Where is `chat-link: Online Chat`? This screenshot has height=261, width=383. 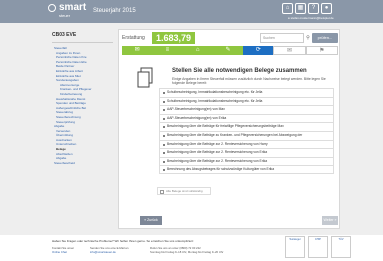 chat-link: Online Chat is located at coordinates (63, 252).